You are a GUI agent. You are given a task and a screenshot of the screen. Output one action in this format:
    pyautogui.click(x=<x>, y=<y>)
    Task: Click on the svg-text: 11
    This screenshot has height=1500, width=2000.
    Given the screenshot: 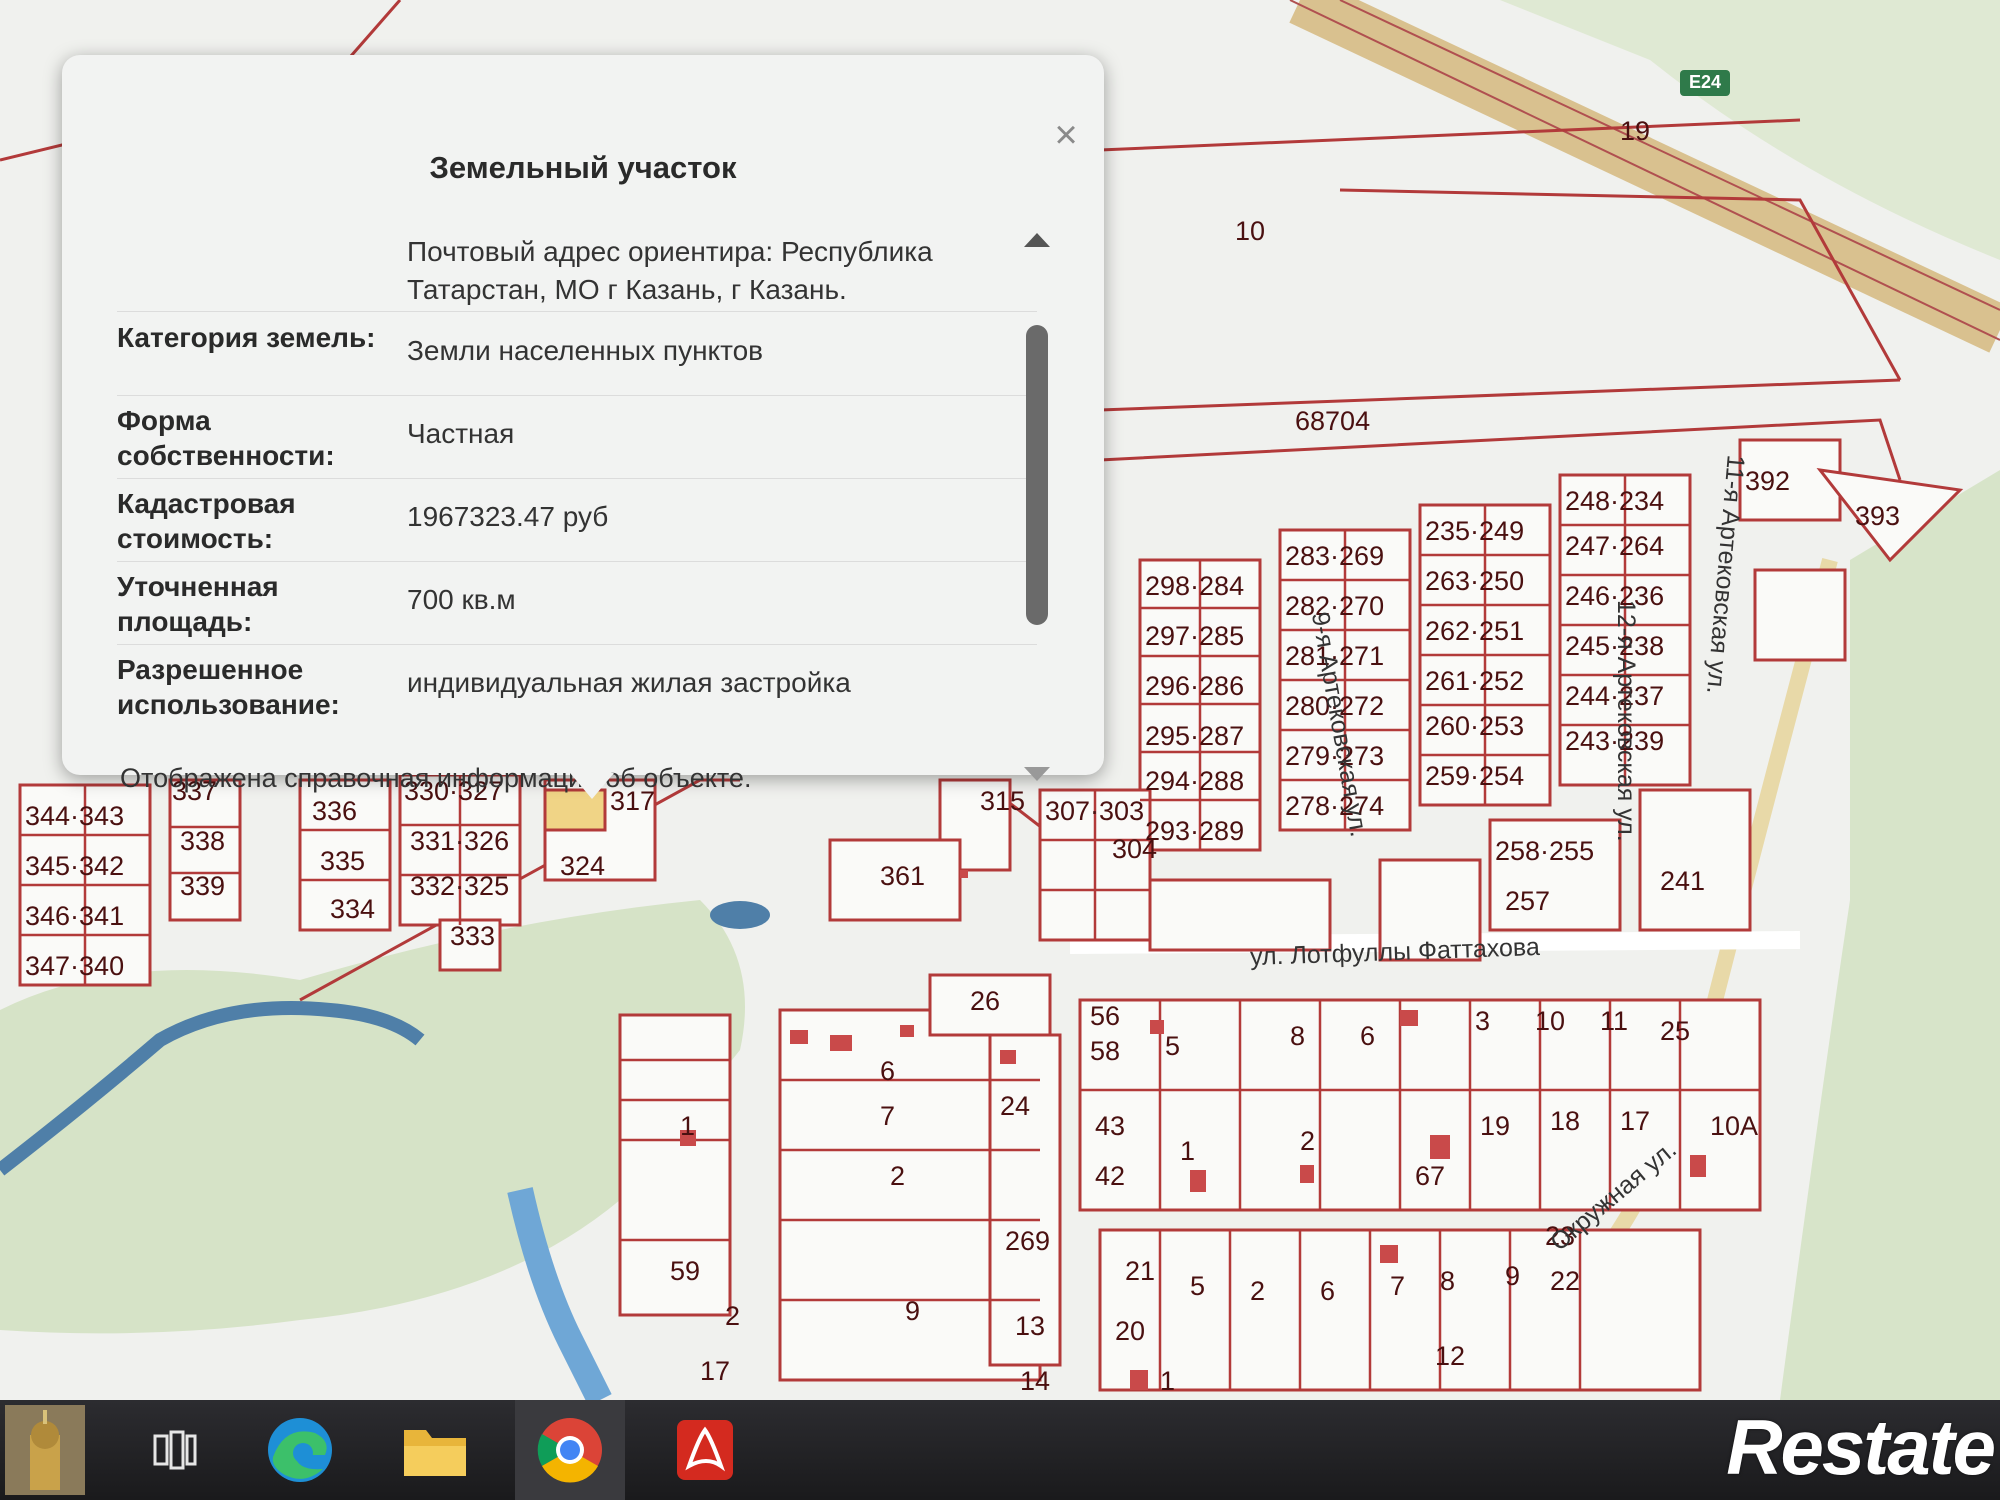 What is the action you would take?
    pyautogui.click(x=1614, y=1021)
    